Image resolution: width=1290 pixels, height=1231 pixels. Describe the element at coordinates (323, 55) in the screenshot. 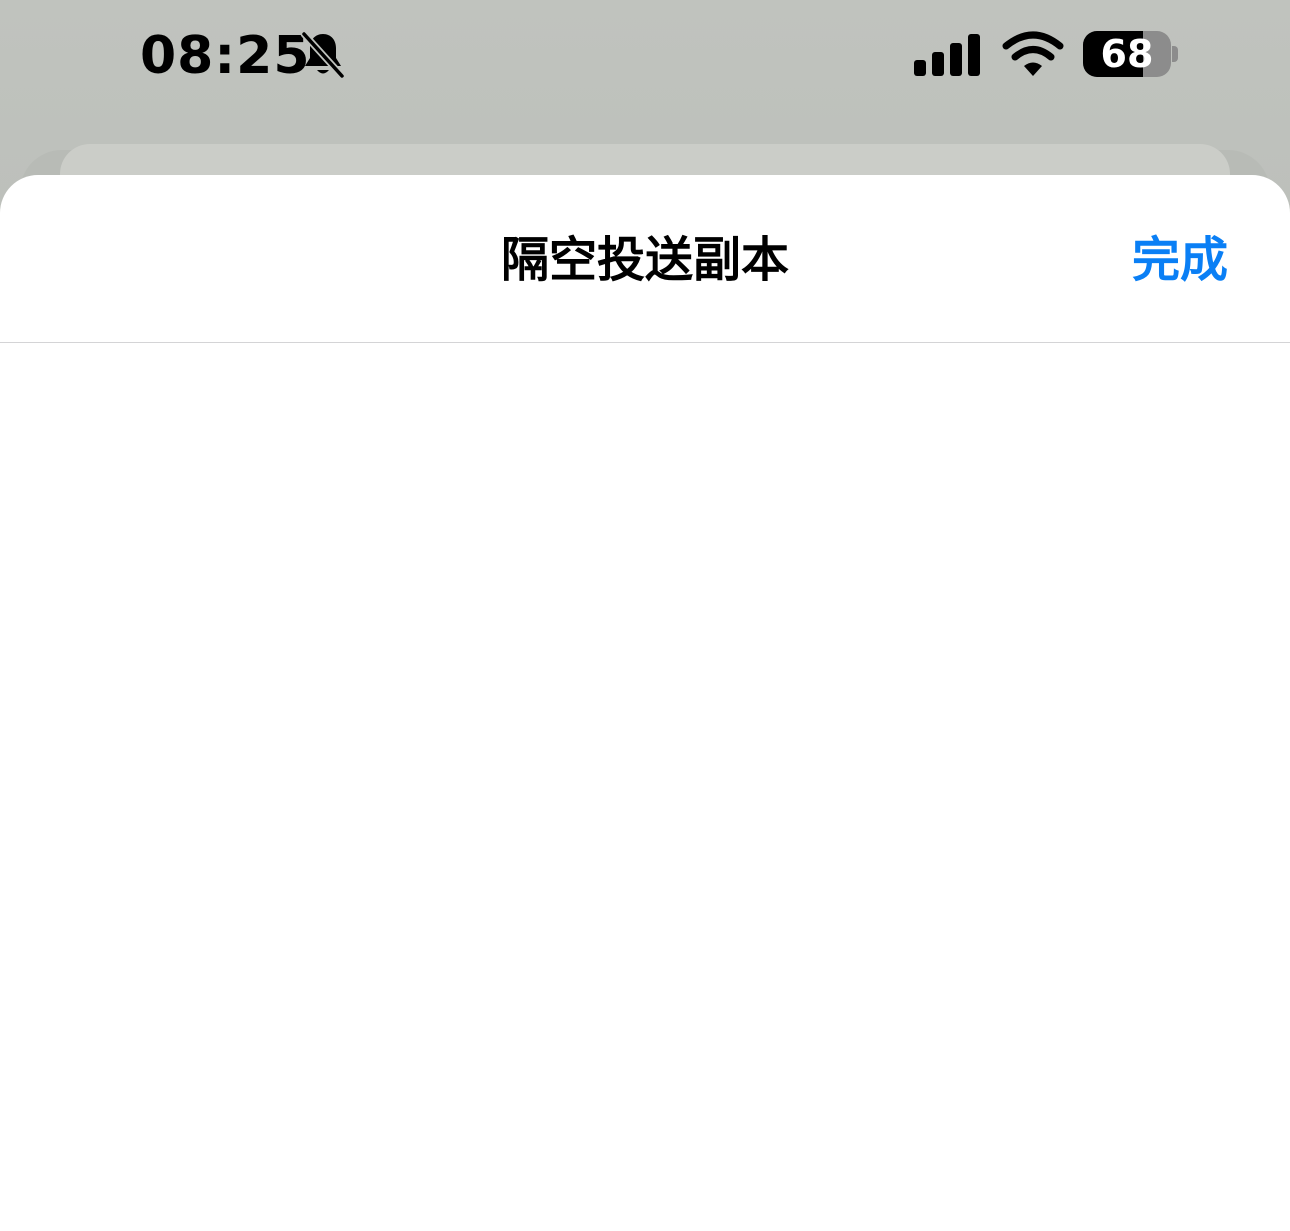

I see `bell-slash-icon` at that location.